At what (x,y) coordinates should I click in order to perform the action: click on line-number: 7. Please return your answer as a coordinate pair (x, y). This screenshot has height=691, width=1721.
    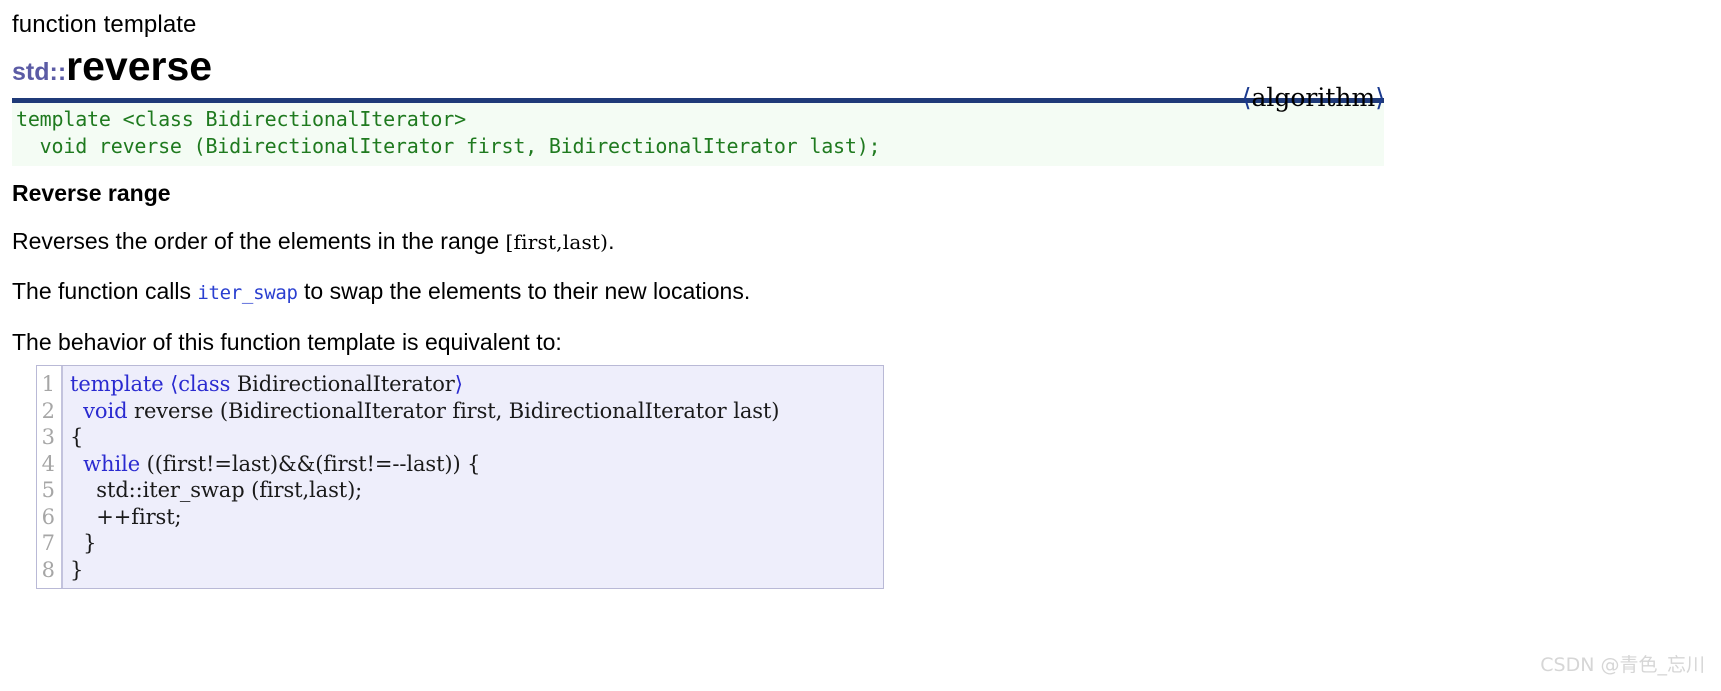
    Looking at the image, I should click on (48, 543).